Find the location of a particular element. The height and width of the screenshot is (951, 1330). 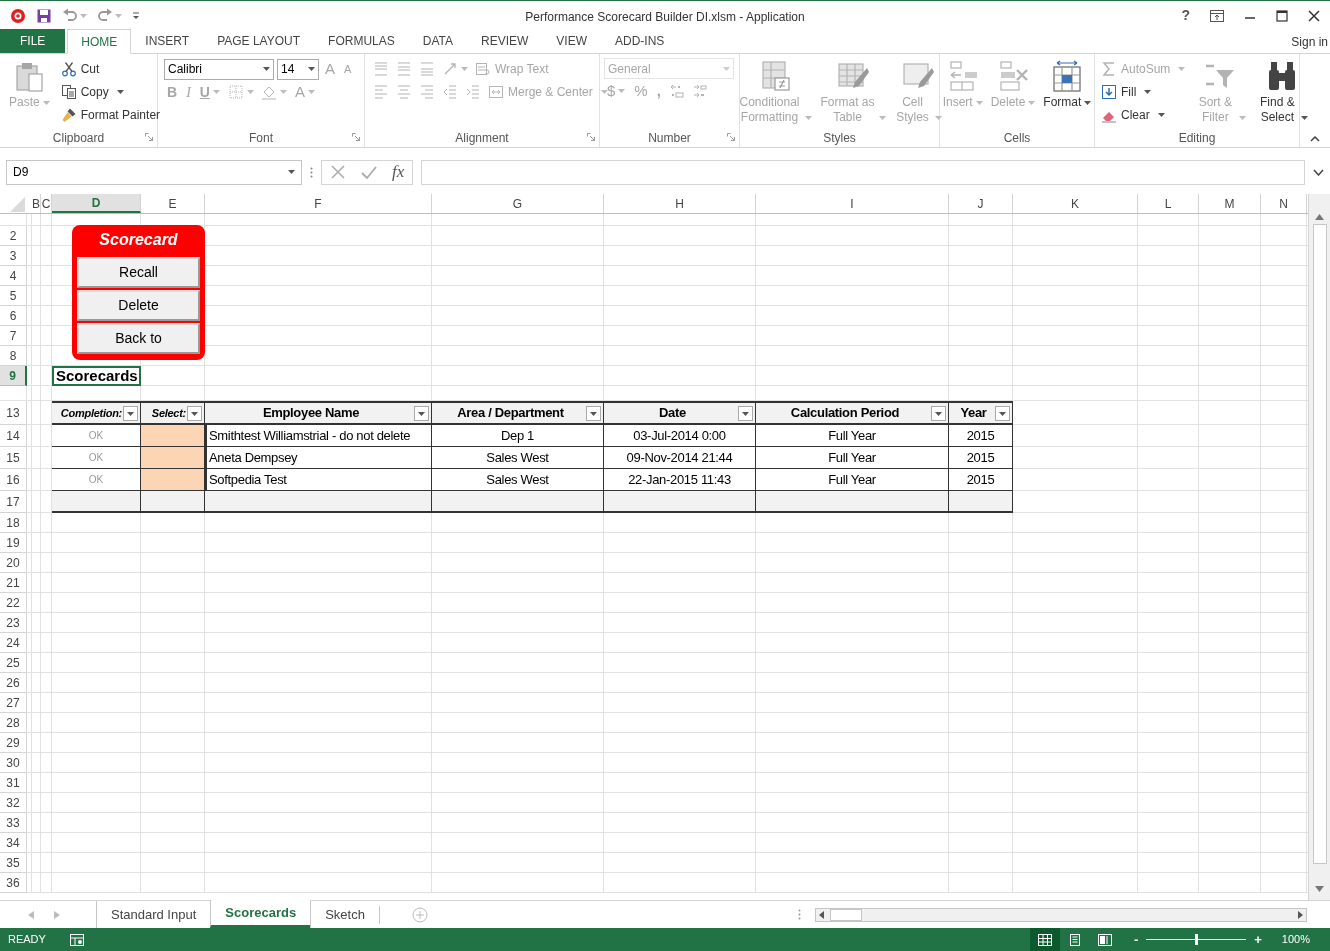

ribbon-button: Cut is located at coordinates (110, 69).